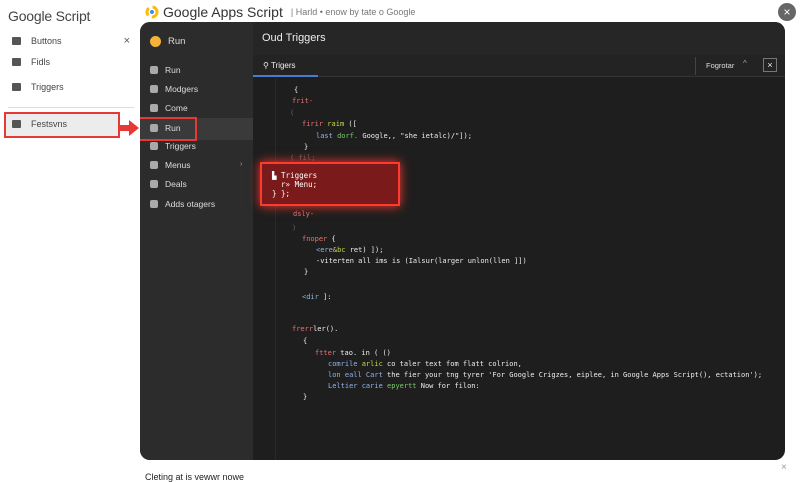 The width and height of the screenshot is (800, 482). What do you see at coordinates (16, 124) in the screenshot?
I see `home-icon` at bounding box center [16, 124].